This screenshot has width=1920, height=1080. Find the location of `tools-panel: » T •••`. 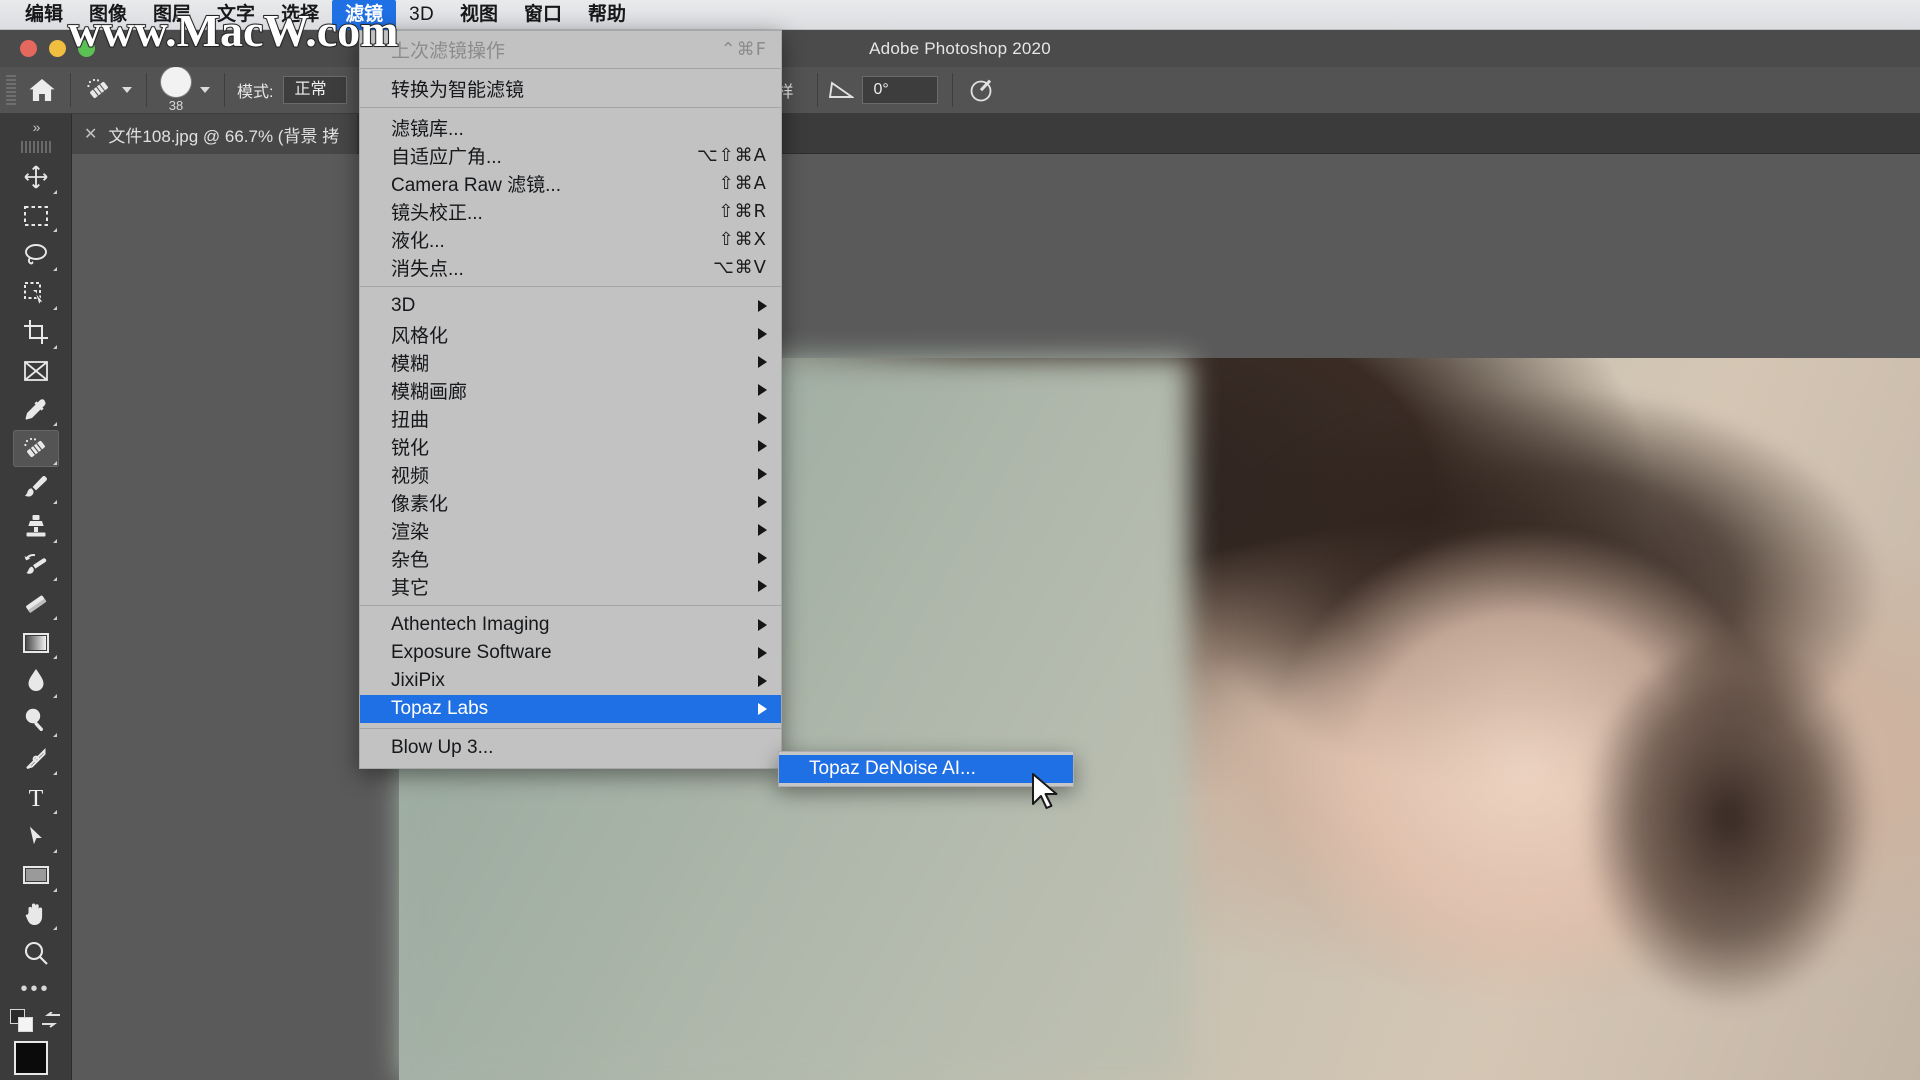

tools-panel: » T ••• is located at coordinates (36, 597).